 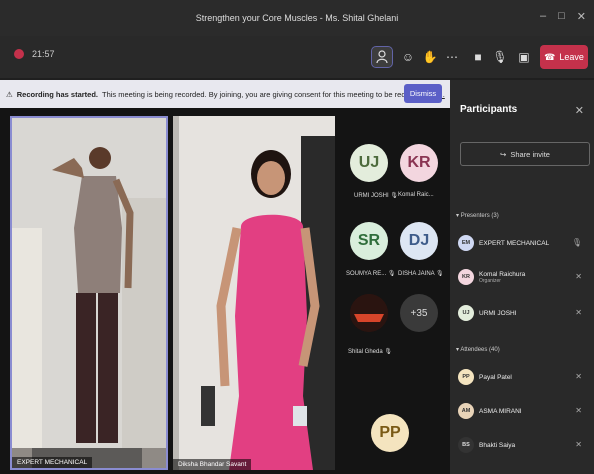 What do you see at coordinates (466, 243) in the screenshot?
I see `participant-avatar: EM` at bounding box center [466, 243].